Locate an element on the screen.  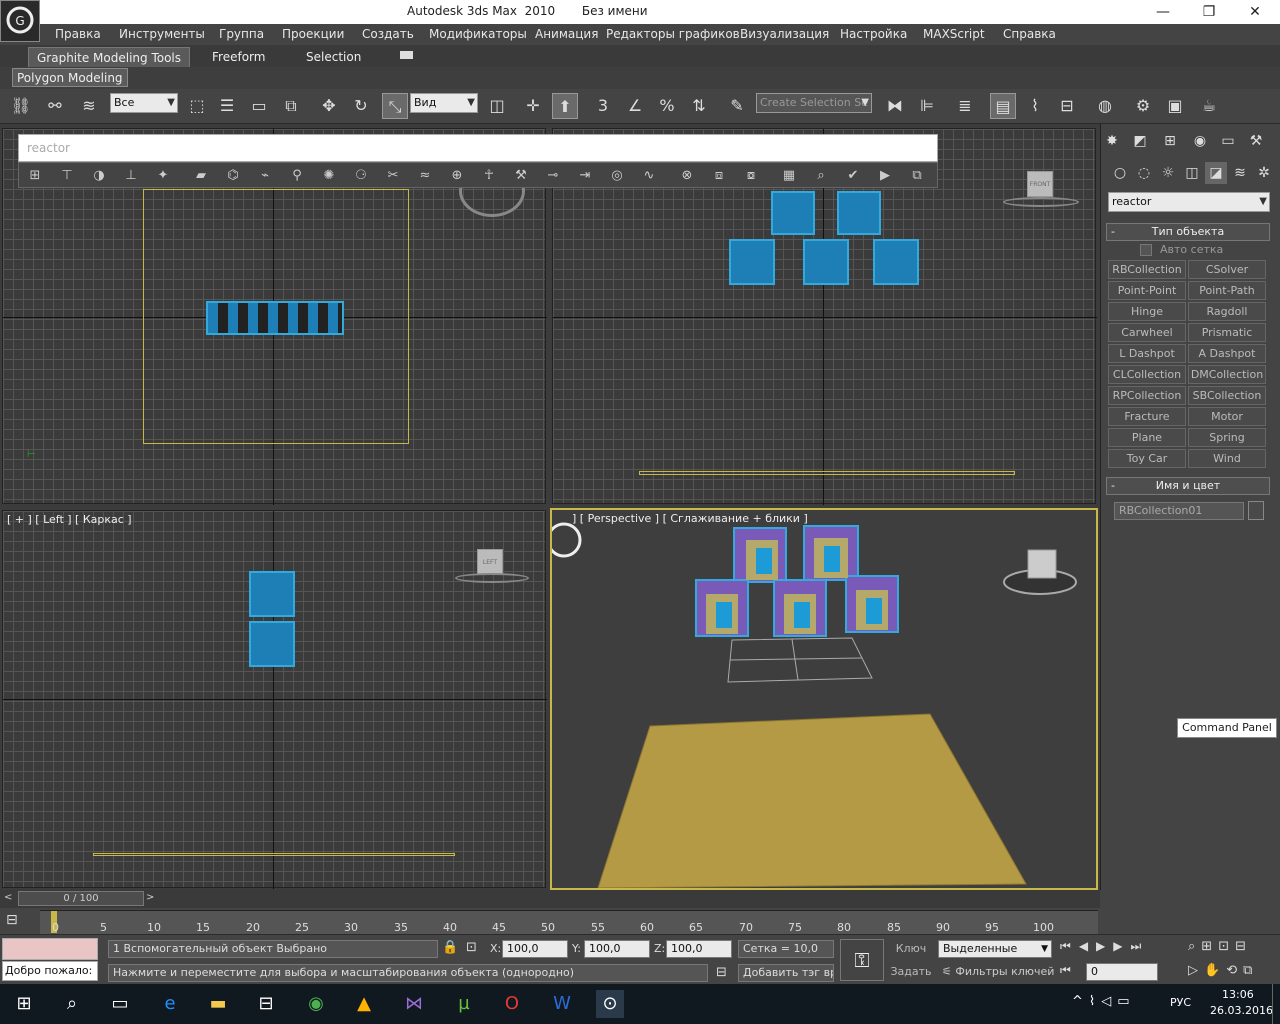
deforming-mesh-icon: ✦ is located at coordinates (163, 176).